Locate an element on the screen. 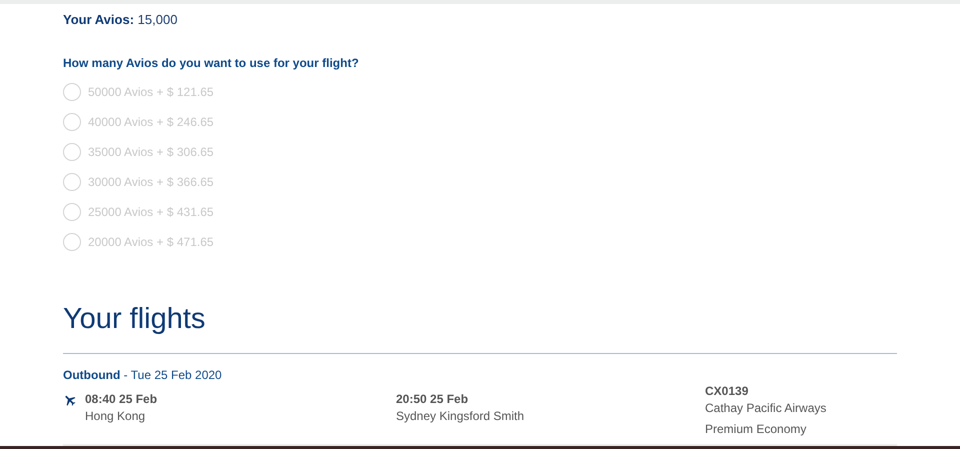 The image size is (960, 449). departure-time: 08:40 25 Feb is located at coordinates (121, 399).